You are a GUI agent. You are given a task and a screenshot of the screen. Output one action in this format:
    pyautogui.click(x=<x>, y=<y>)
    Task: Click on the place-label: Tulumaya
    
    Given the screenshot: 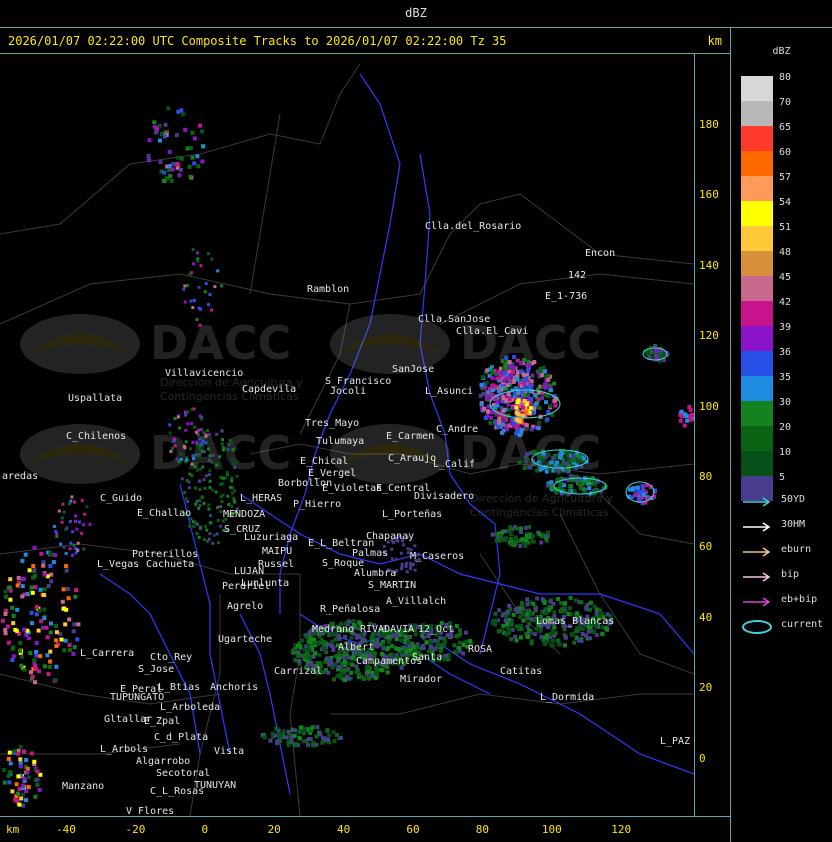 What is the action you would take?
    pyautogui.click(x=340, y=441)
    